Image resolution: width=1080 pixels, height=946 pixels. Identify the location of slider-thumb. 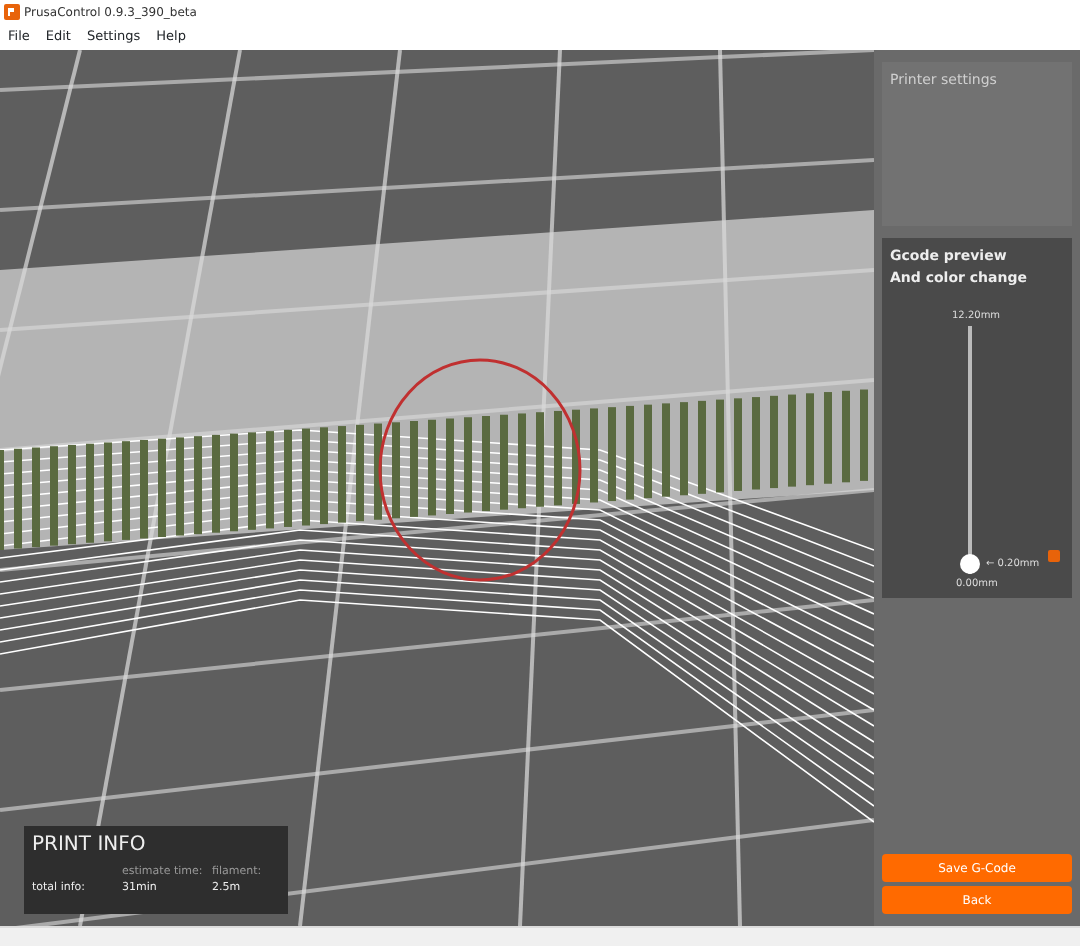
(970, 564).